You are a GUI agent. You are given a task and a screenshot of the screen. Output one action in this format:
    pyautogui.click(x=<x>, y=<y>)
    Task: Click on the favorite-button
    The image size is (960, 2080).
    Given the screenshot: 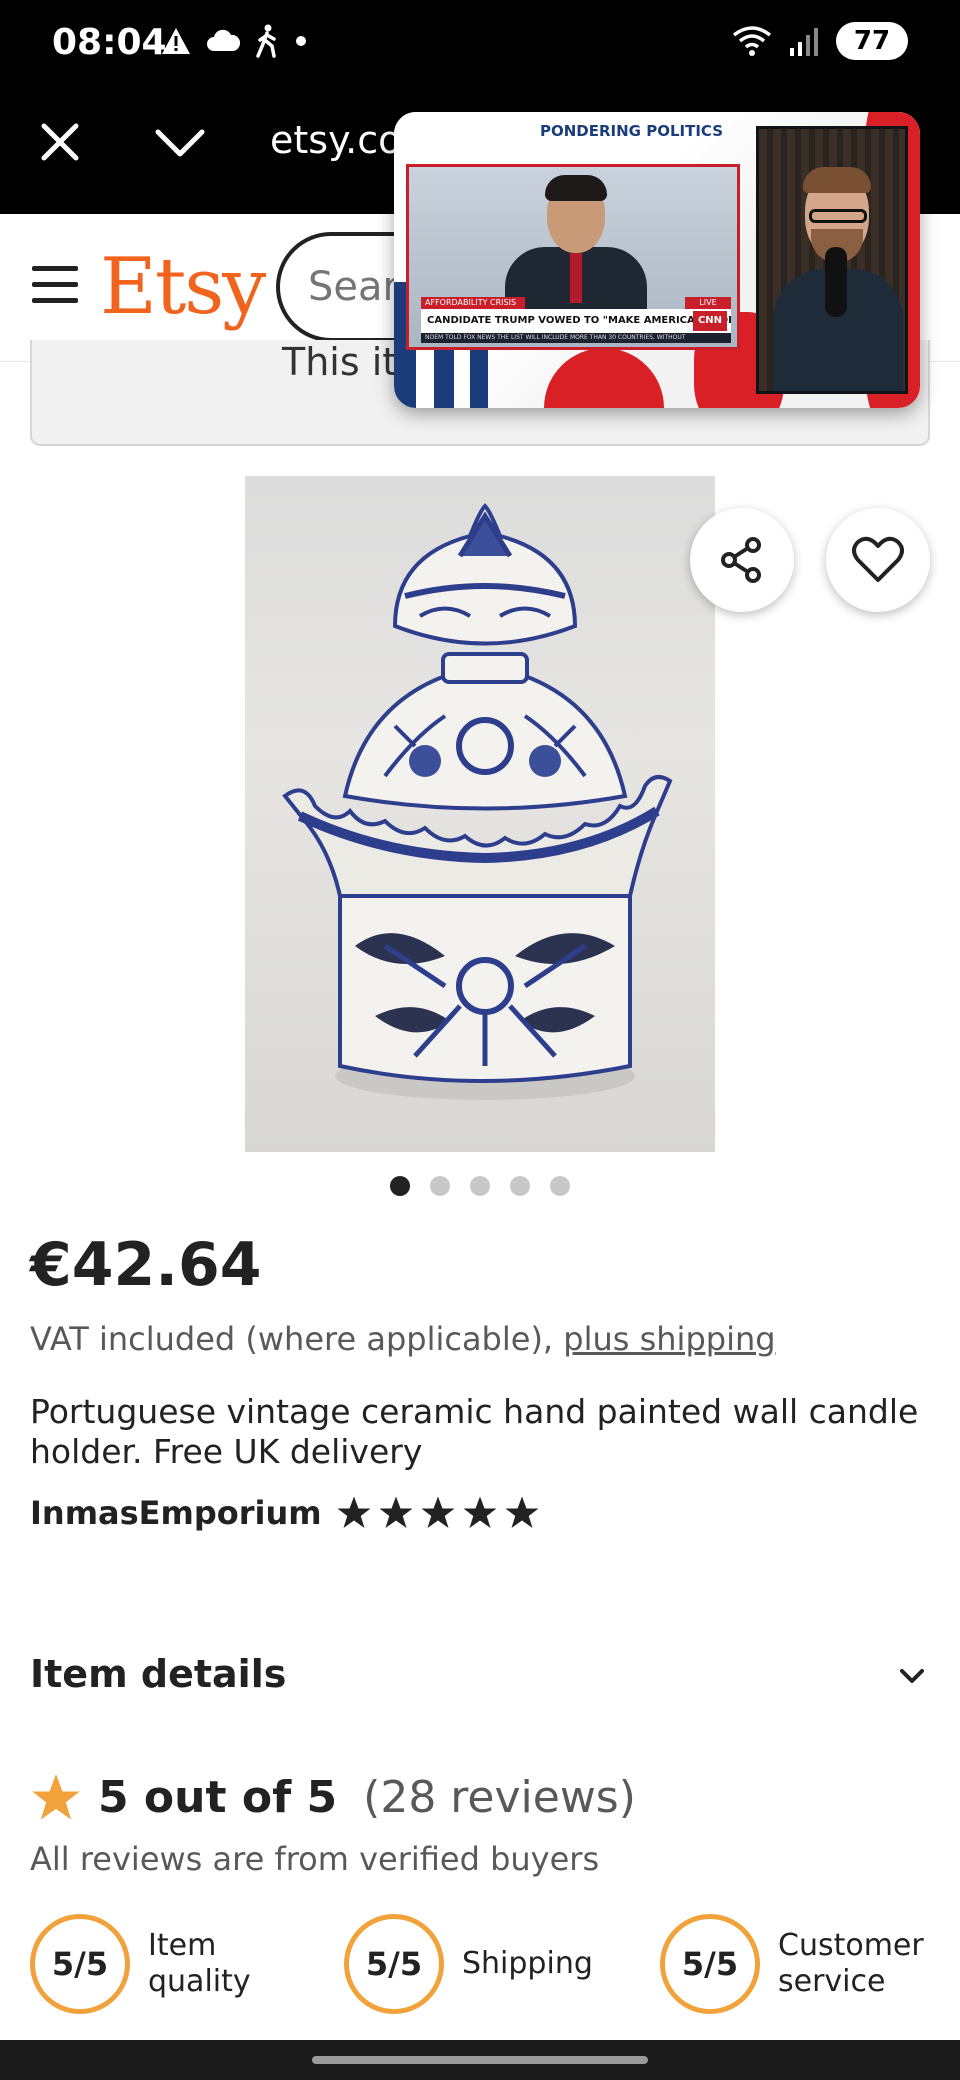 What is the action you would take?
    pyautogui.click(x=878, y=560)
    